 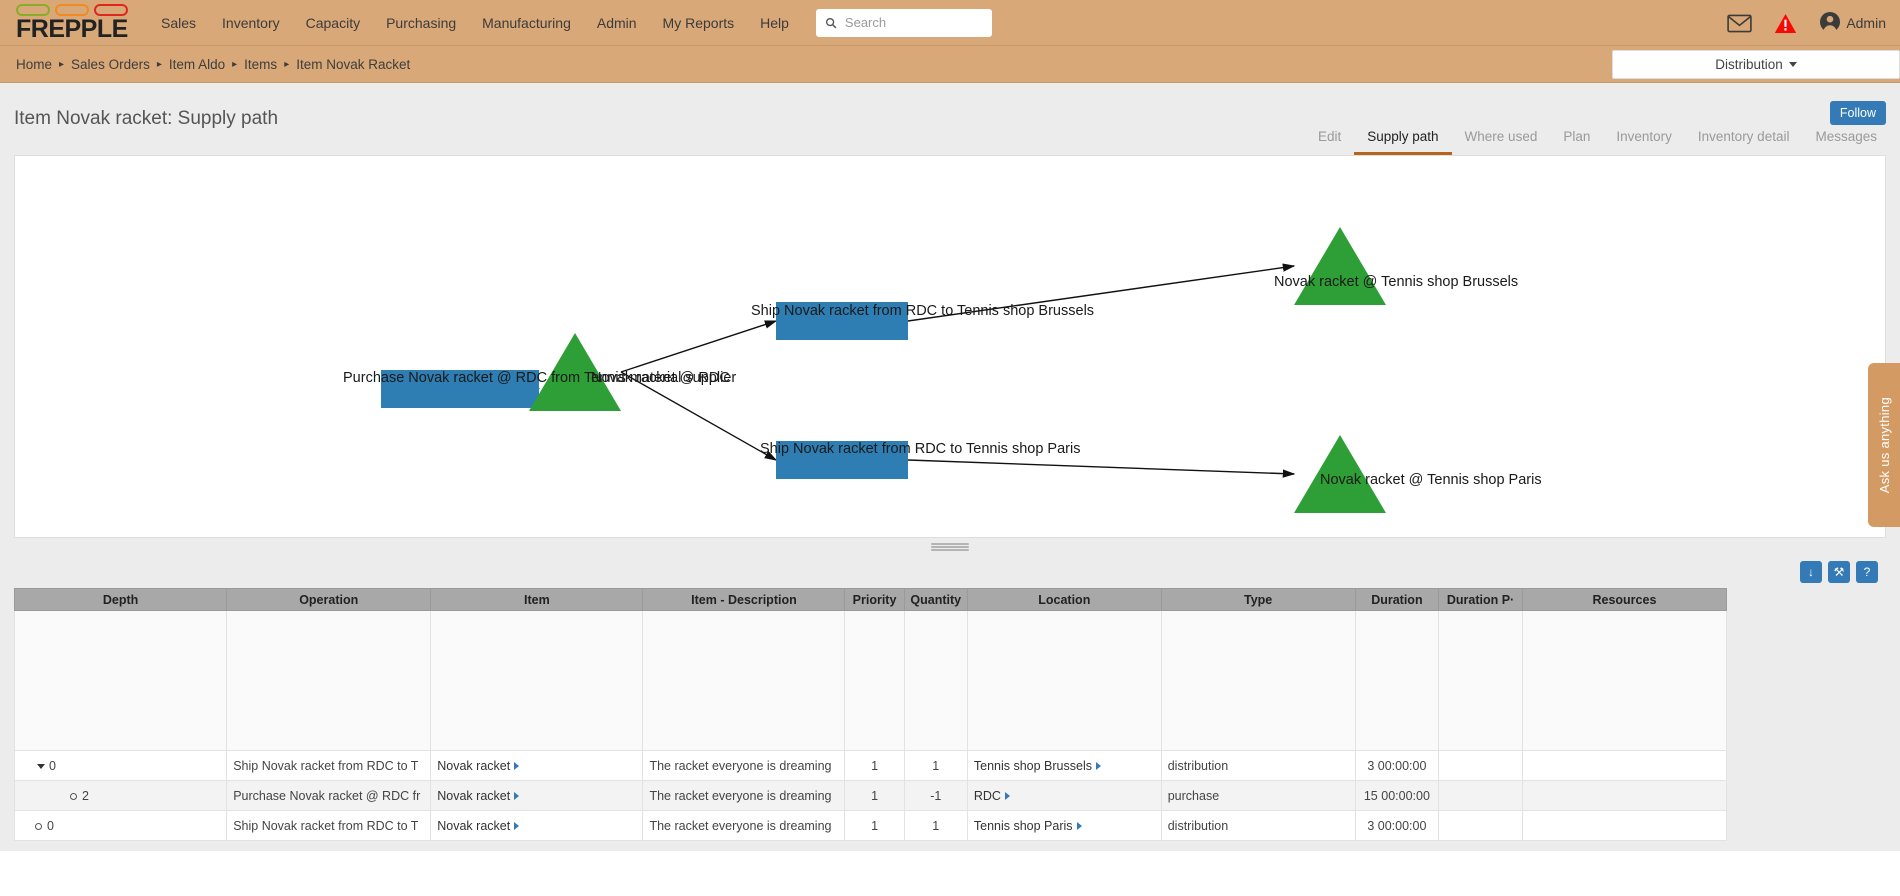 What do you see at coordinates (1624, 680) in the screenshot?
I see `filter-cell-resources` at bounding box center [1624, 680].